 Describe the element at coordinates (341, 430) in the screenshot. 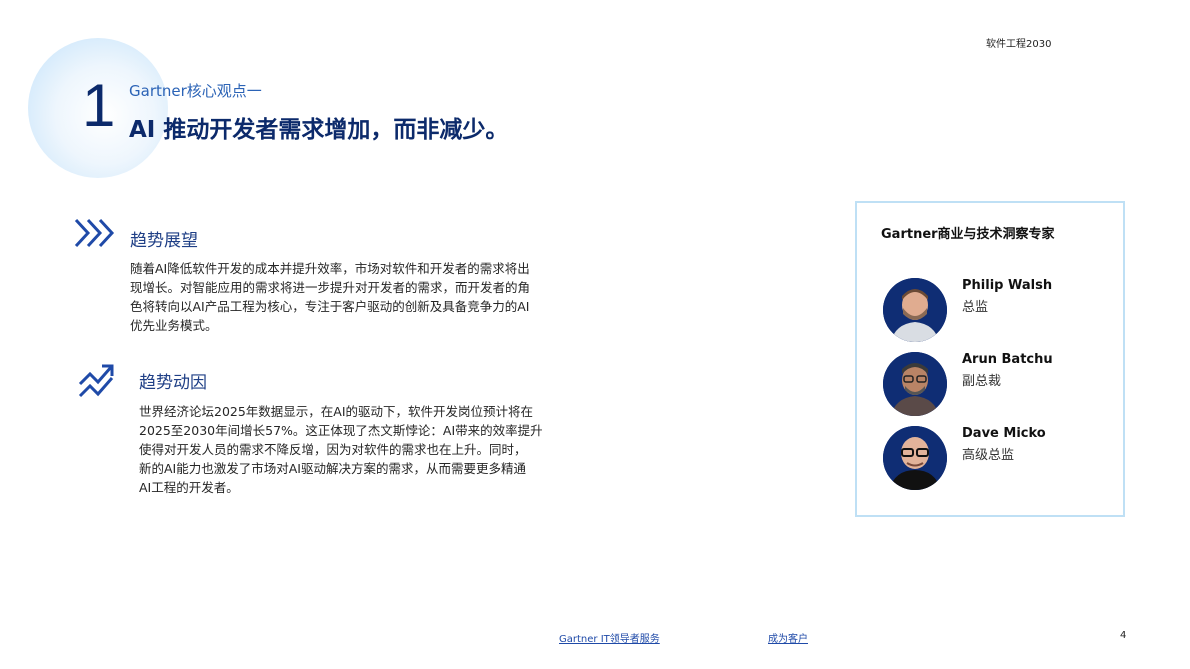

I see `text-line: 2025至2030年间增长57%。这正体现了杰文斯悖论：AI带来的效率提升` at that location.